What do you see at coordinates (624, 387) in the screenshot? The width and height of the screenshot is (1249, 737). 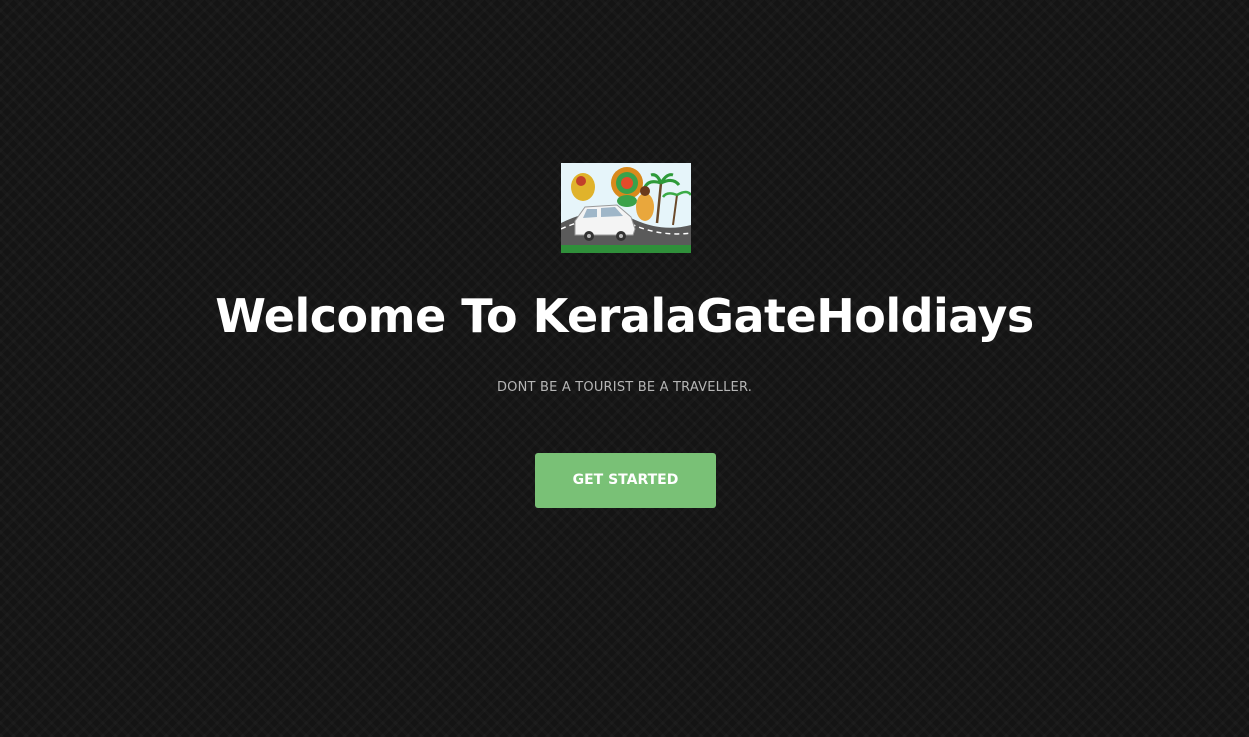 I see `tagline: DONT BE A TOURIST BE A TRAVELLER.` at bounding box center [624, 387].